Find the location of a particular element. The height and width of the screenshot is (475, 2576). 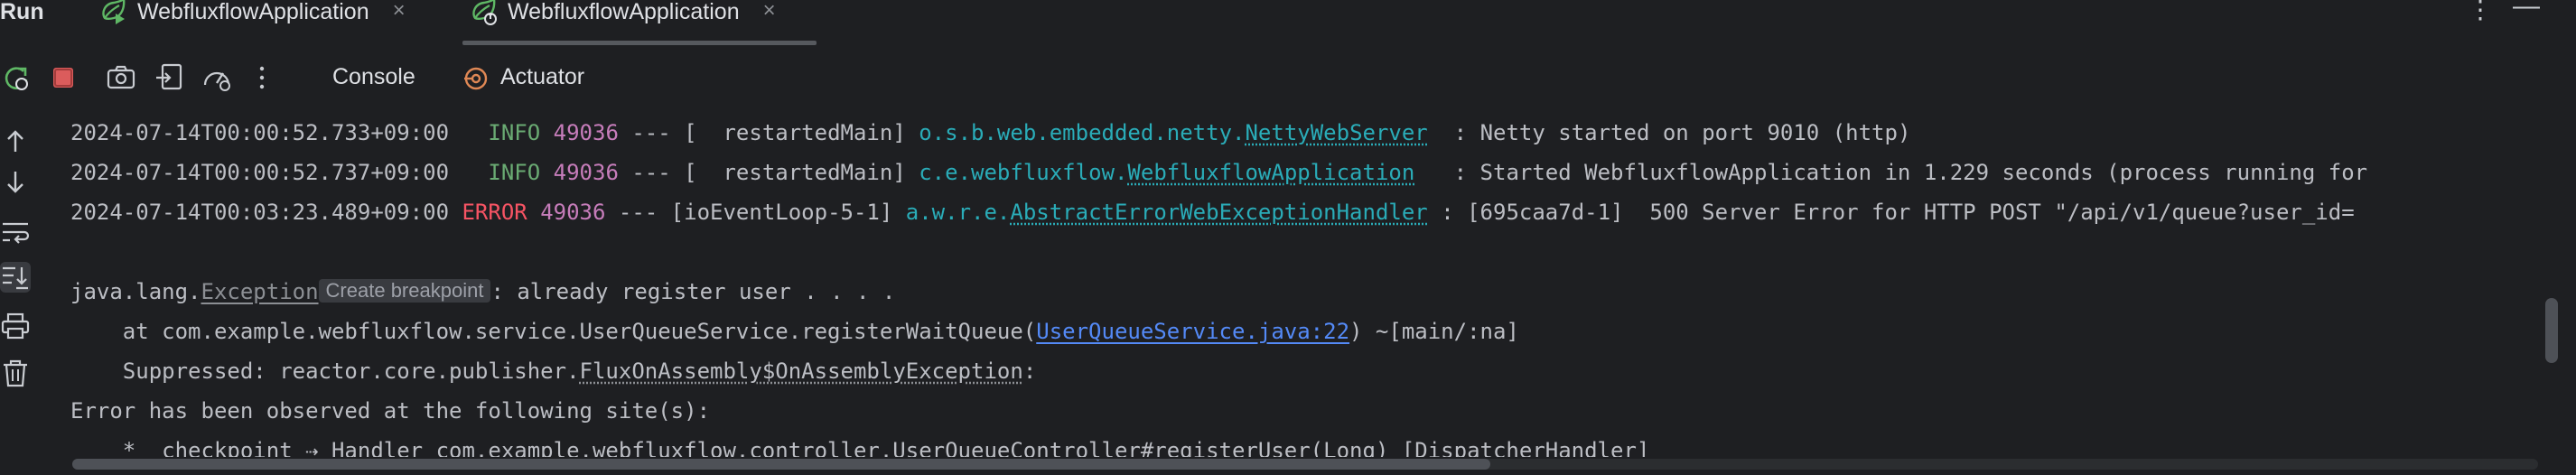

tab-actuator: Actuator is located at coordinates (523, 77).